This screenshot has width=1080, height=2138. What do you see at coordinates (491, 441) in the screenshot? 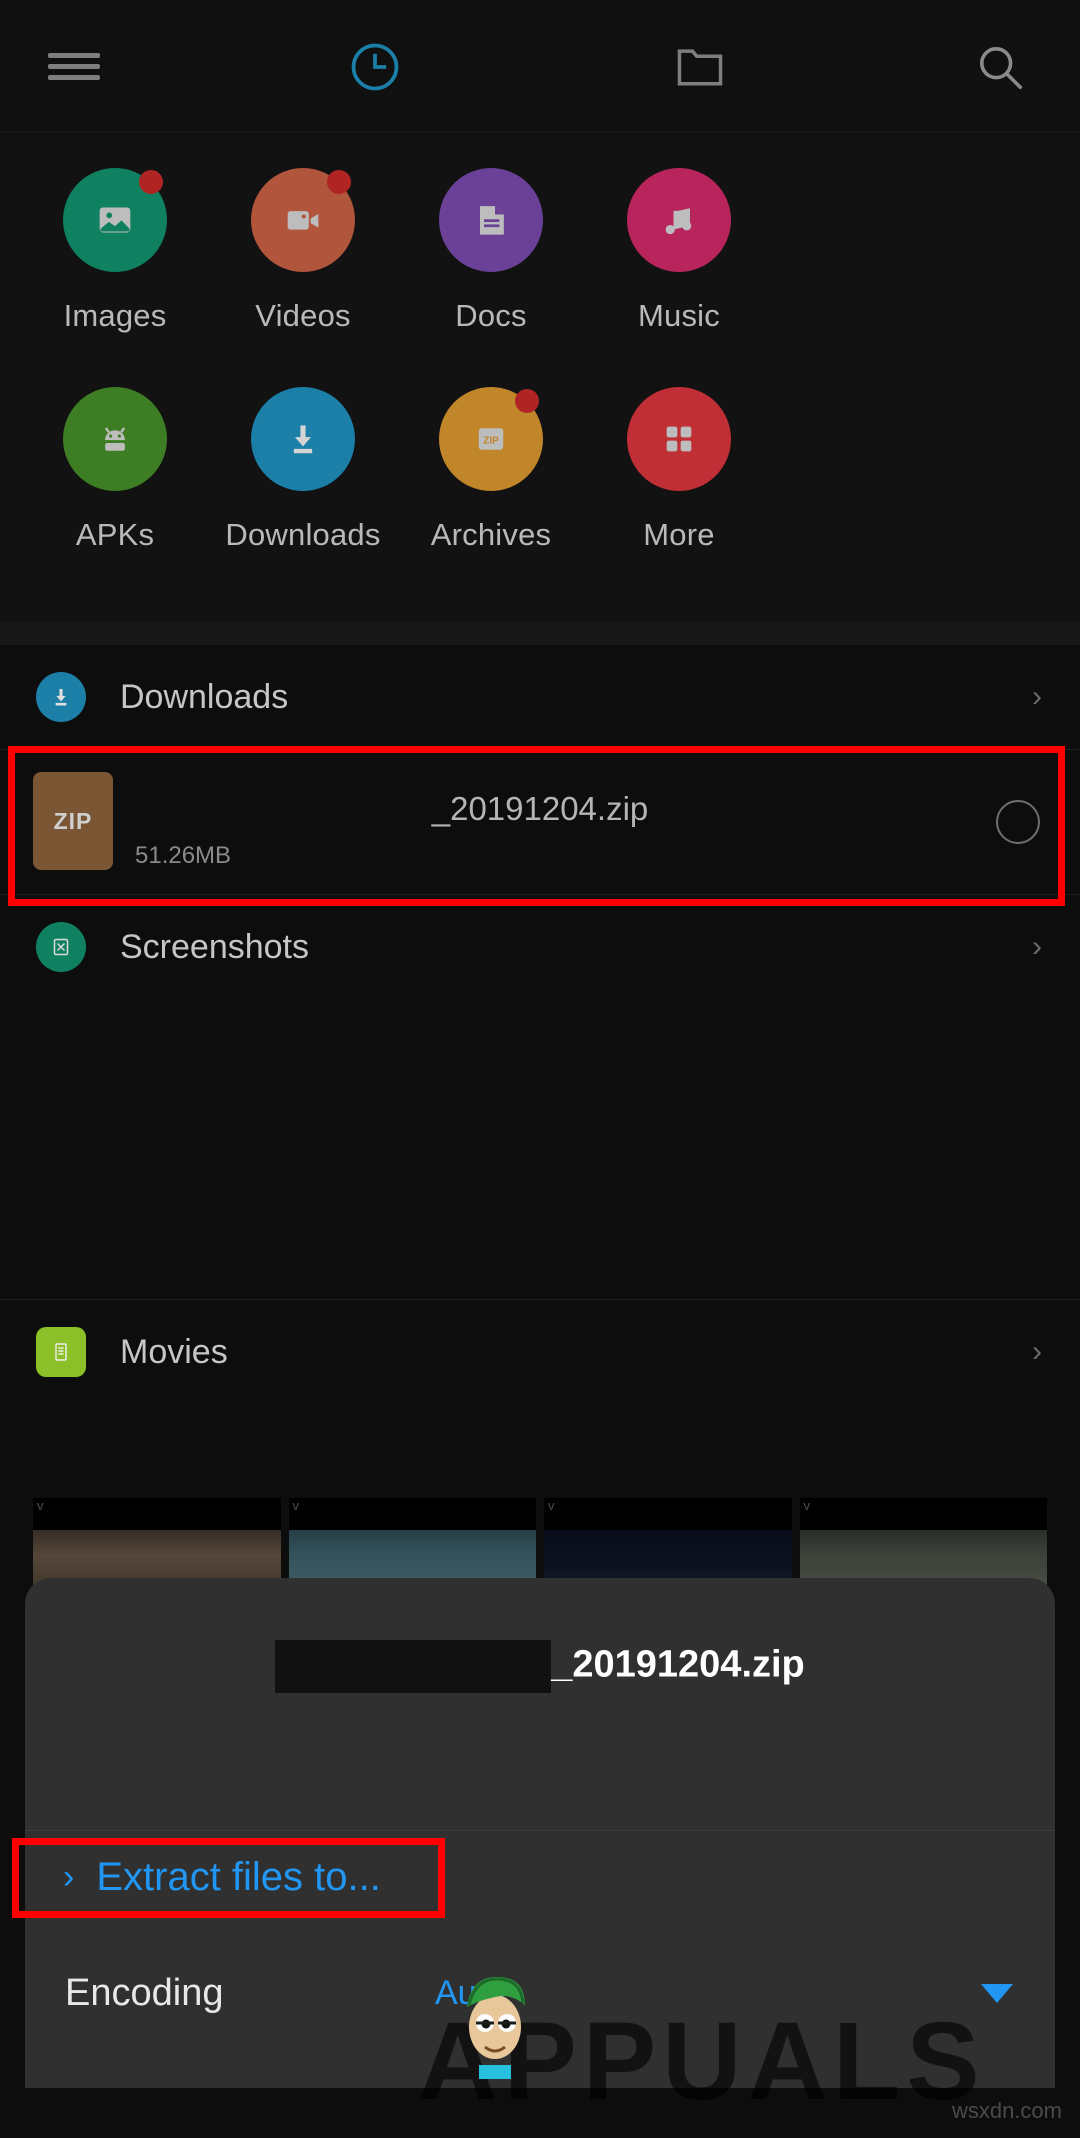
I see `svg-text: ZIP` at bounding box center [491, 441].